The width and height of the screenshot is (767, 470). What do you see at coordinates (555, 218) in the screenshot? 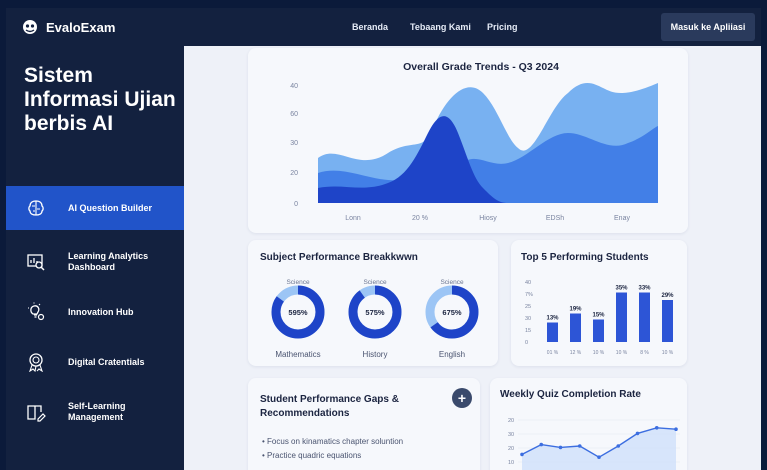
I see `x-tick-label: EDSh` at bounding box center [555, 218].